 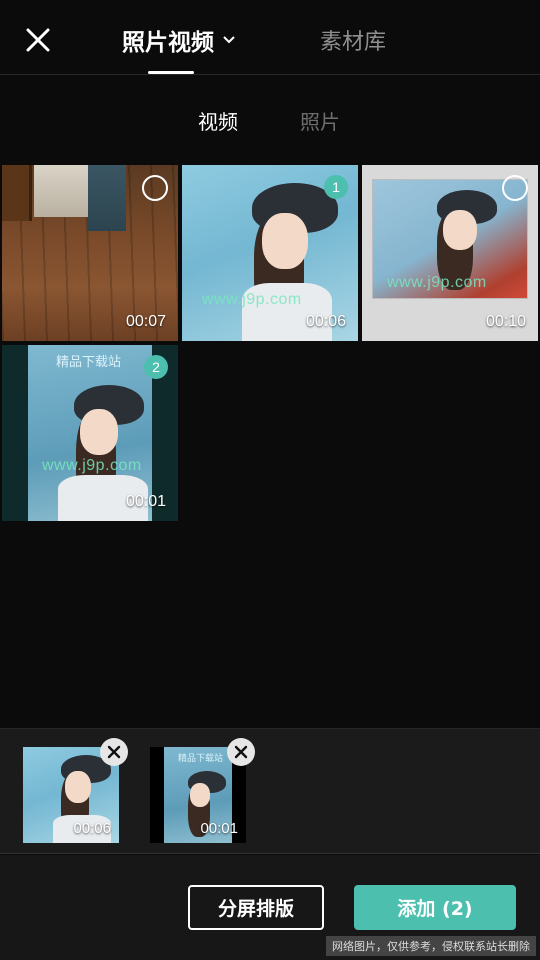 I want to click on top-bar: 照片视频 素材库, so click(x=270, y=37).